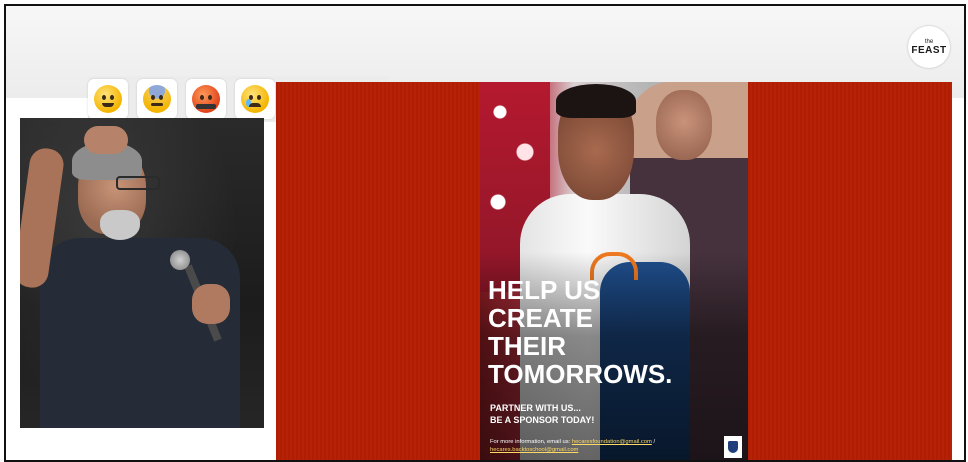  I want to click on headline-line: CREATE, so click(540, 318).